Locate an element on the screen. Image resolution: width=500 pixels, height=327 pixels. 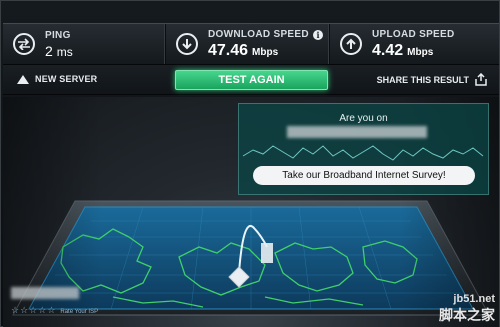
triangle-up-icon is located at coordinates (23, 79).